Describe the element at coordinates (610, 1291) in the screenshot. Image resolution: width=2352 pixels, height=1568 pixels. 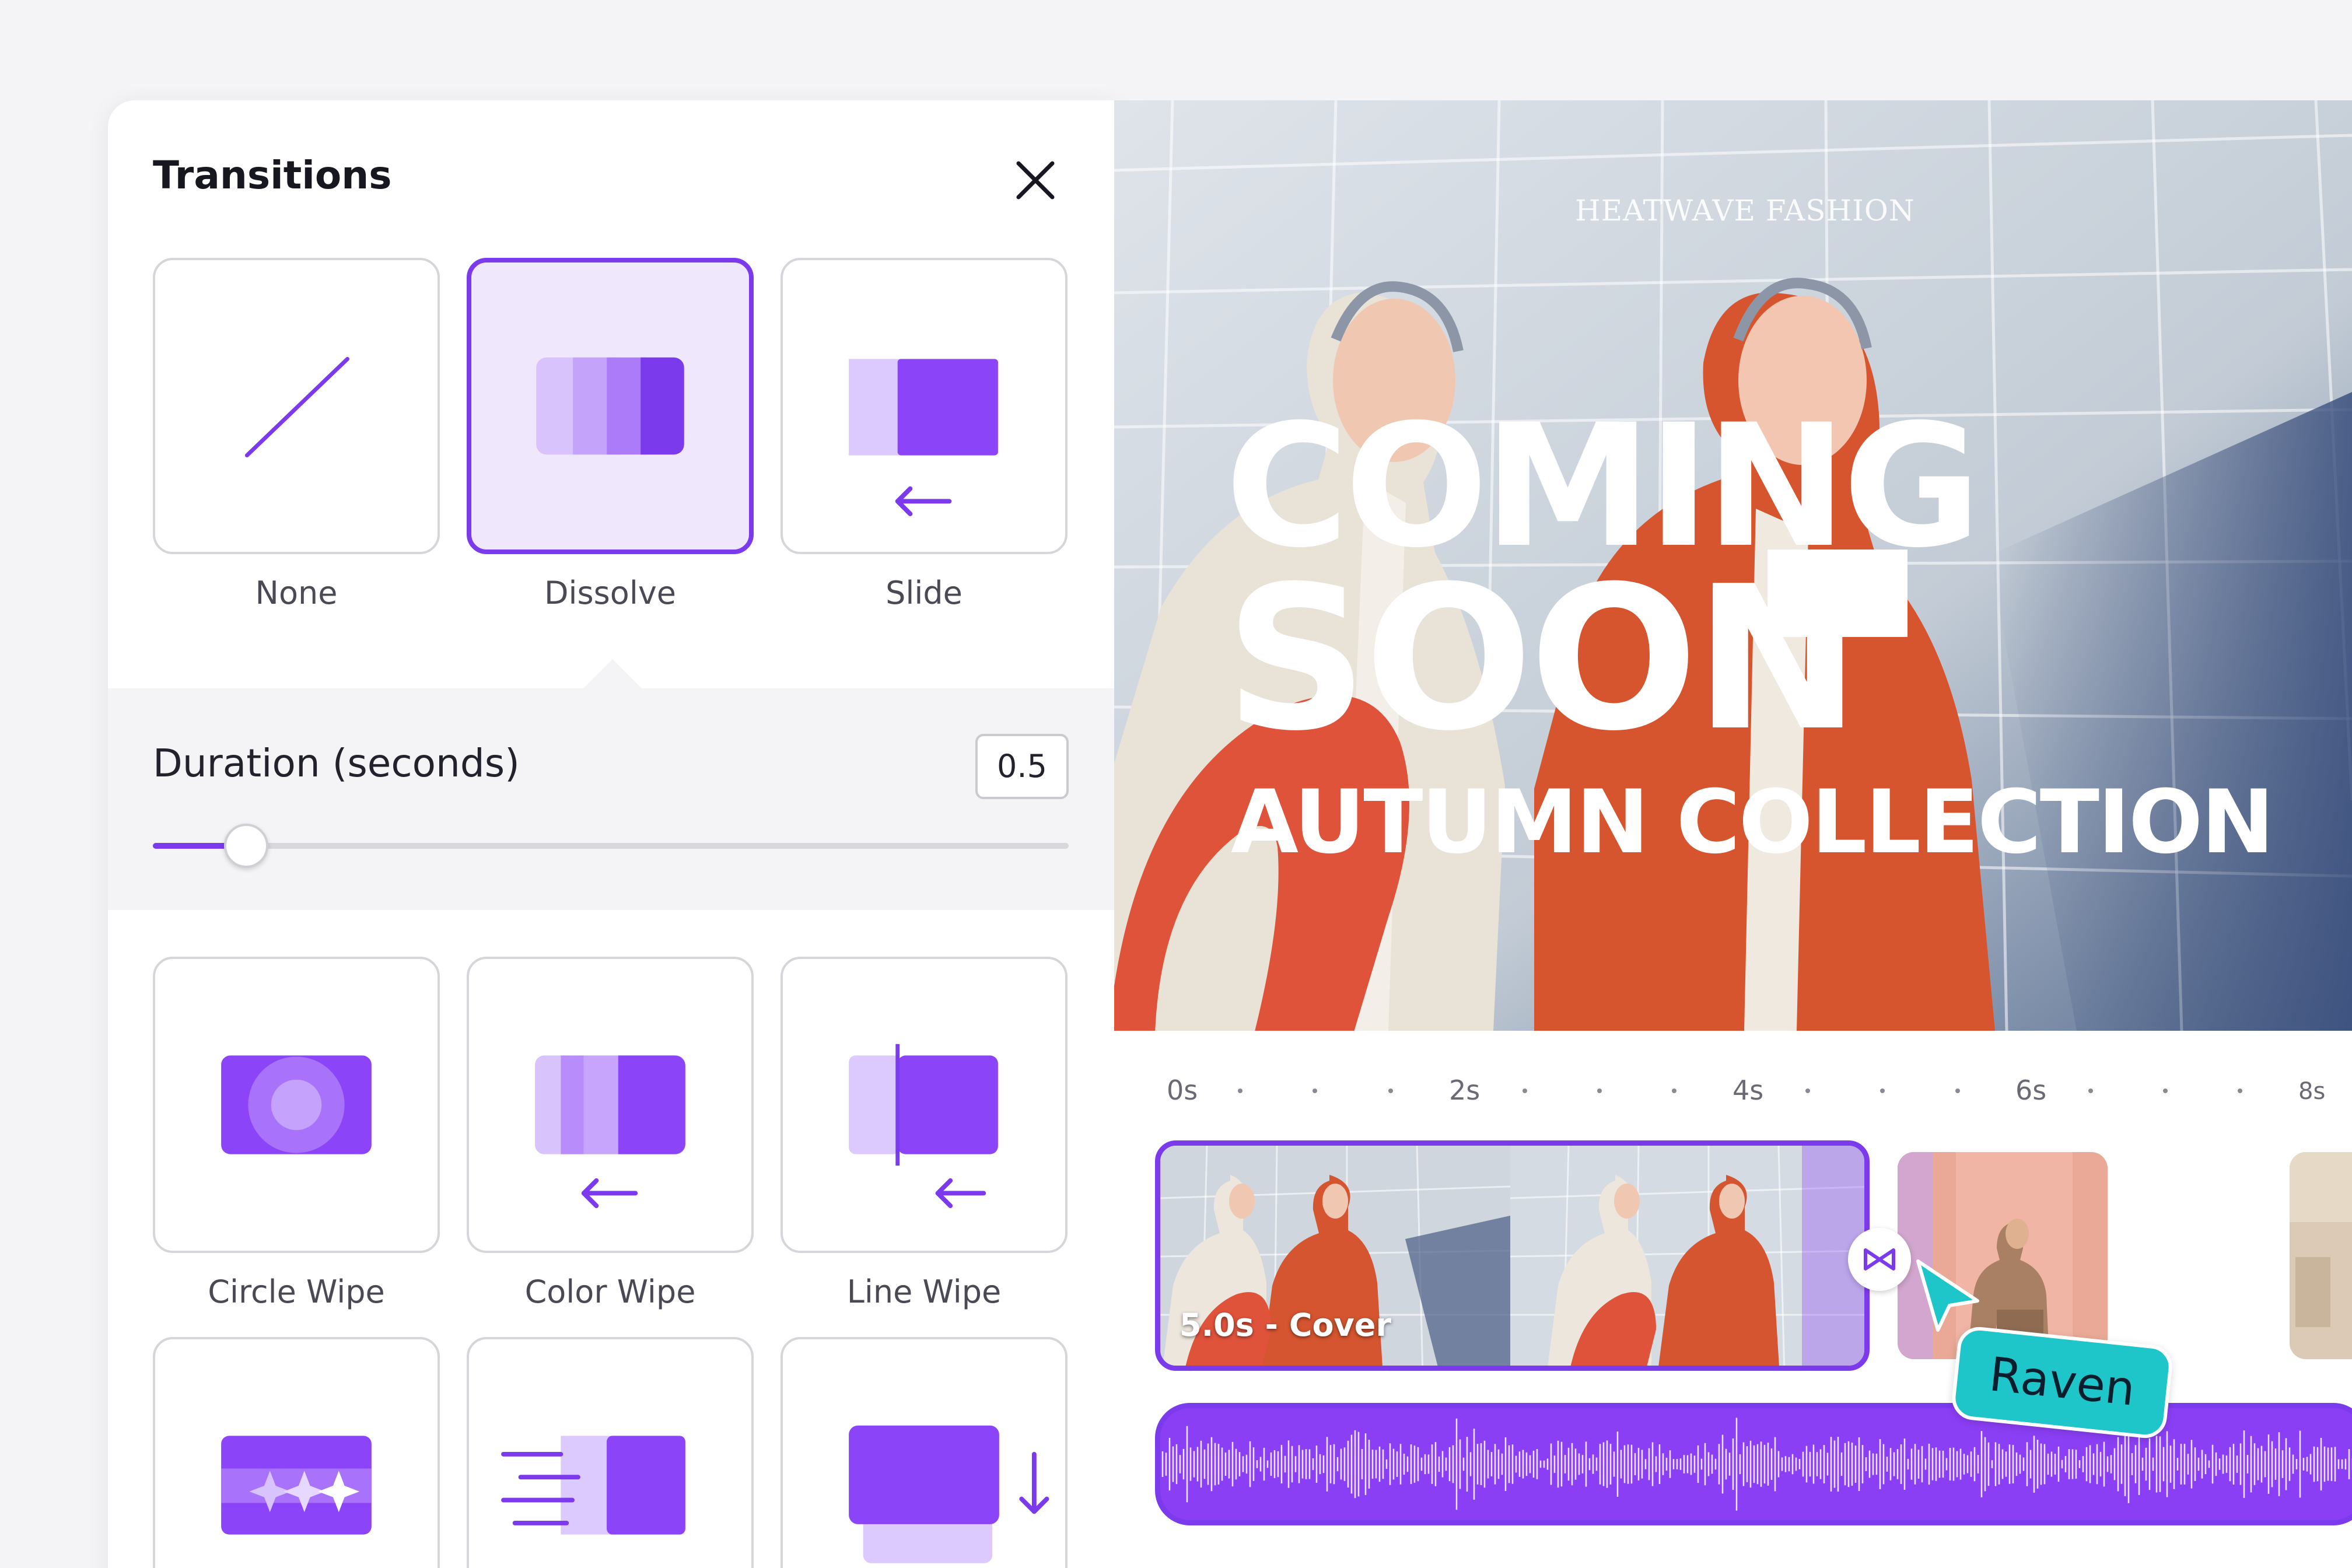
I see `transition-label-color-wipe: Color Wipe` at that location.